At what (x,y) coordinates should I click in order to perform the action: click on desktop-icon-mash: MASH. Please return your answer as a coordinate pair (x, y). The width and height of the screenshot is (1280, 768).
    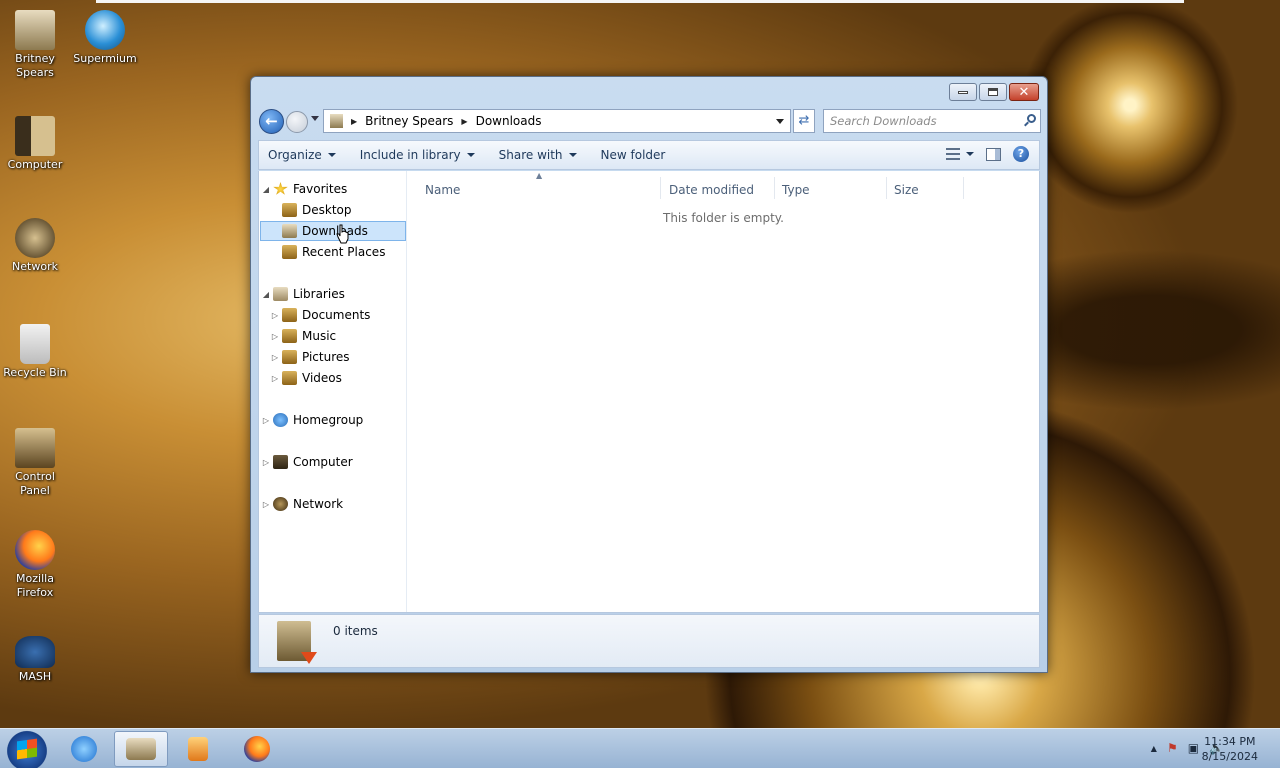
    Looking at the image, I should click on (35, 660).